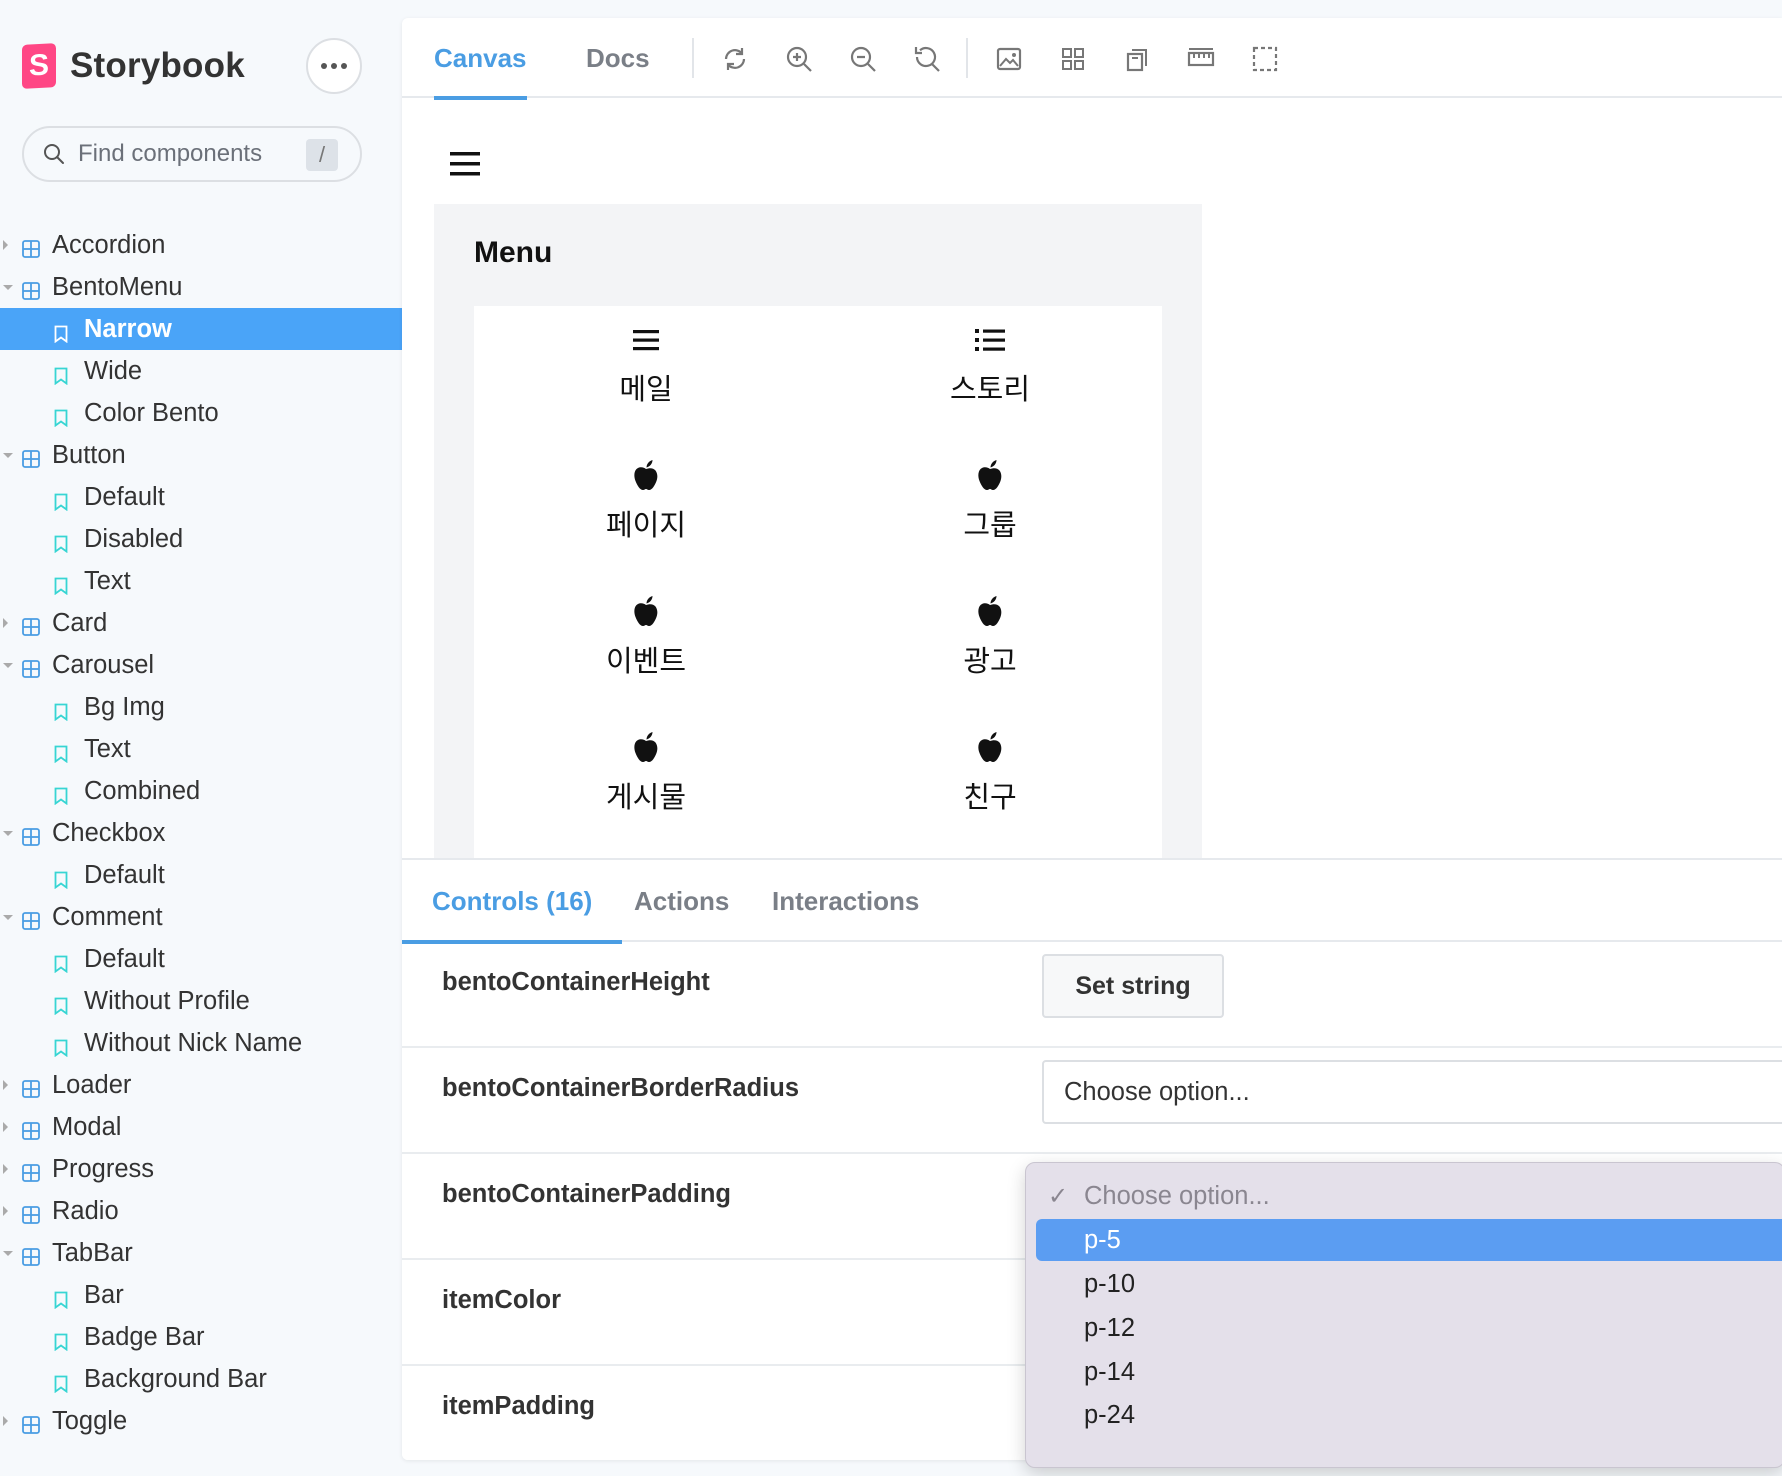 The image size is (1782, 1476). Describe the element at coordinates (863, 59) in the screenshot. I see `zoom-out-icon` at that location.